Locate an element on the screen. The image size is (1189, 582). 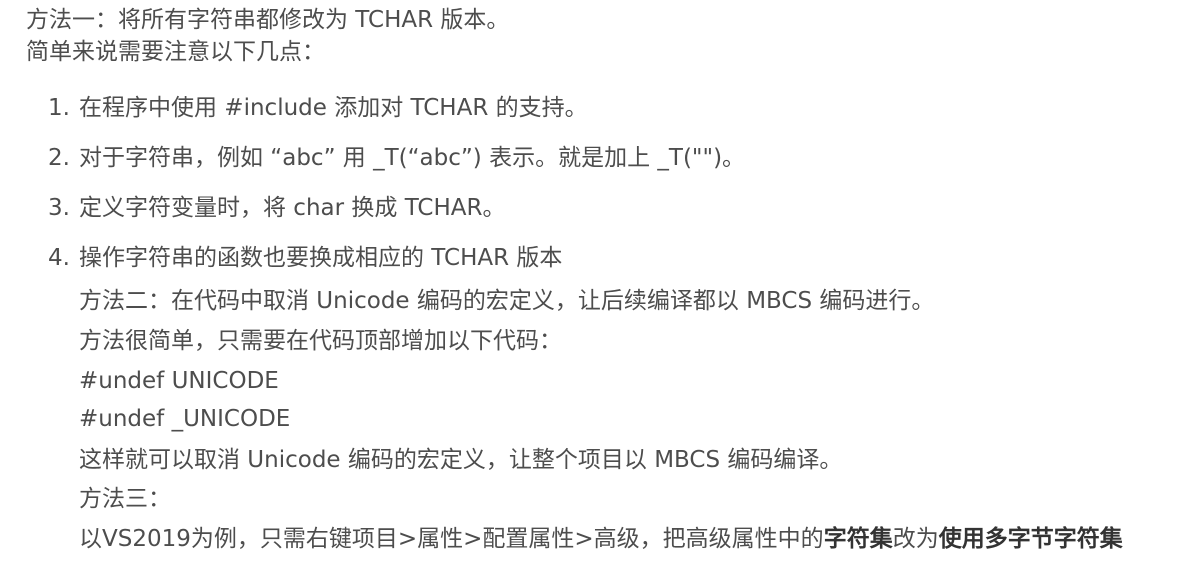
code-line-undef-underscore-unicode: #undef _UNICODE is located at coordinates (185, 419).